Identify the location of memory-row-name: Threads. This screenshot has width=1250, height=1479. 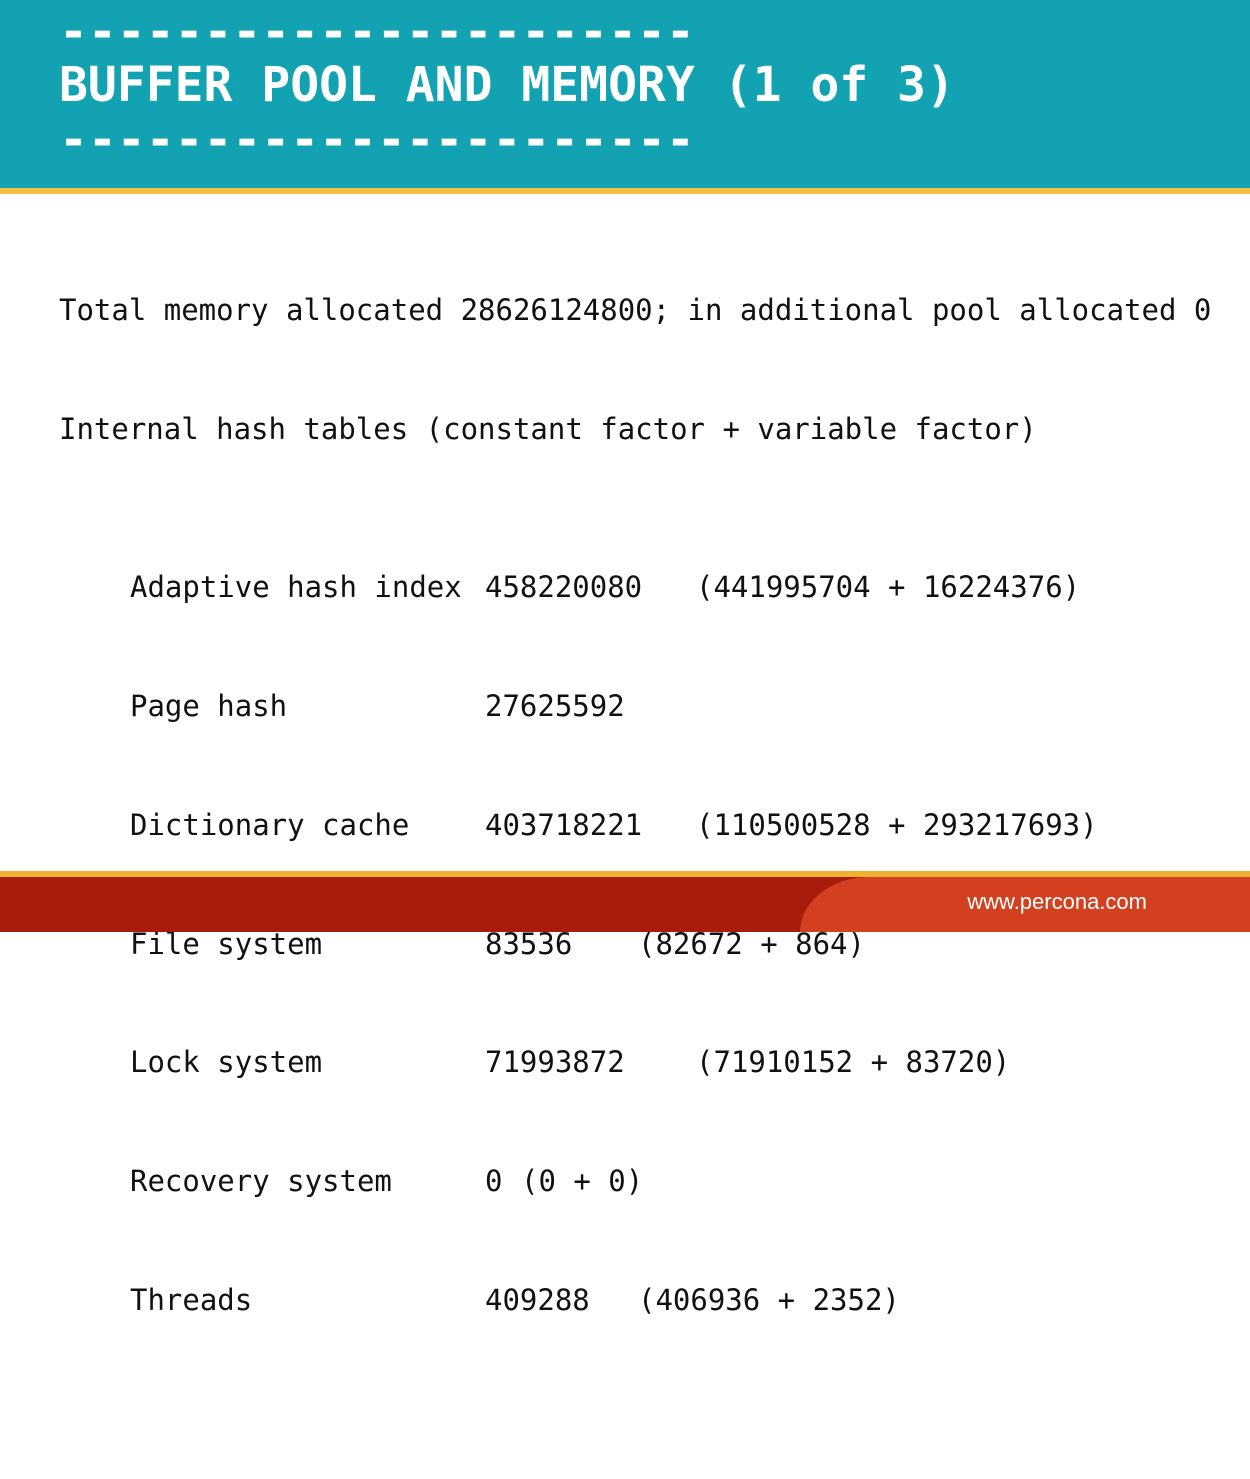
(191, 1300).